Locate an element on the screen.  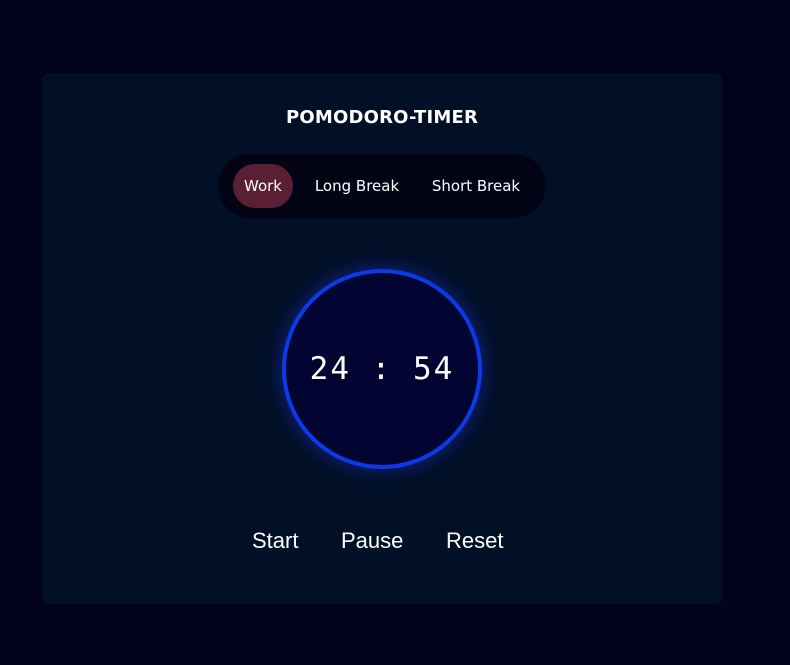
timer-controls: Start Pause Reset is located at coordinates (382, 541).